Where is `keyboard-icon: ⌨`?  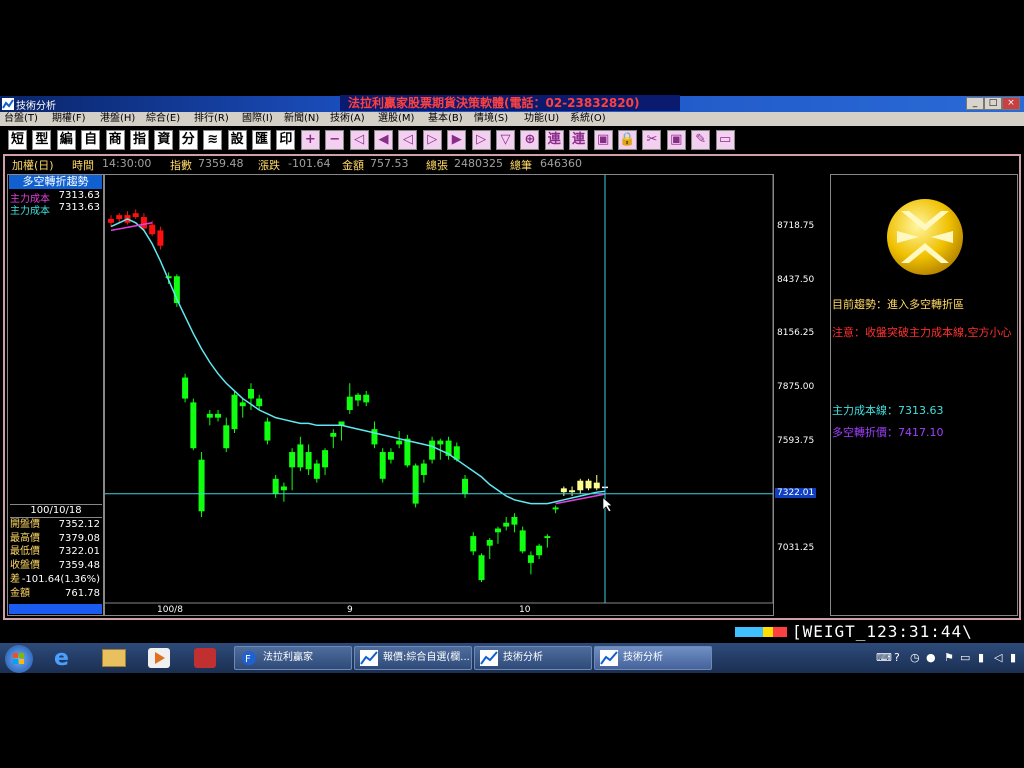 keyboard-icon: ⌨ is located at coordinates (884, 657).